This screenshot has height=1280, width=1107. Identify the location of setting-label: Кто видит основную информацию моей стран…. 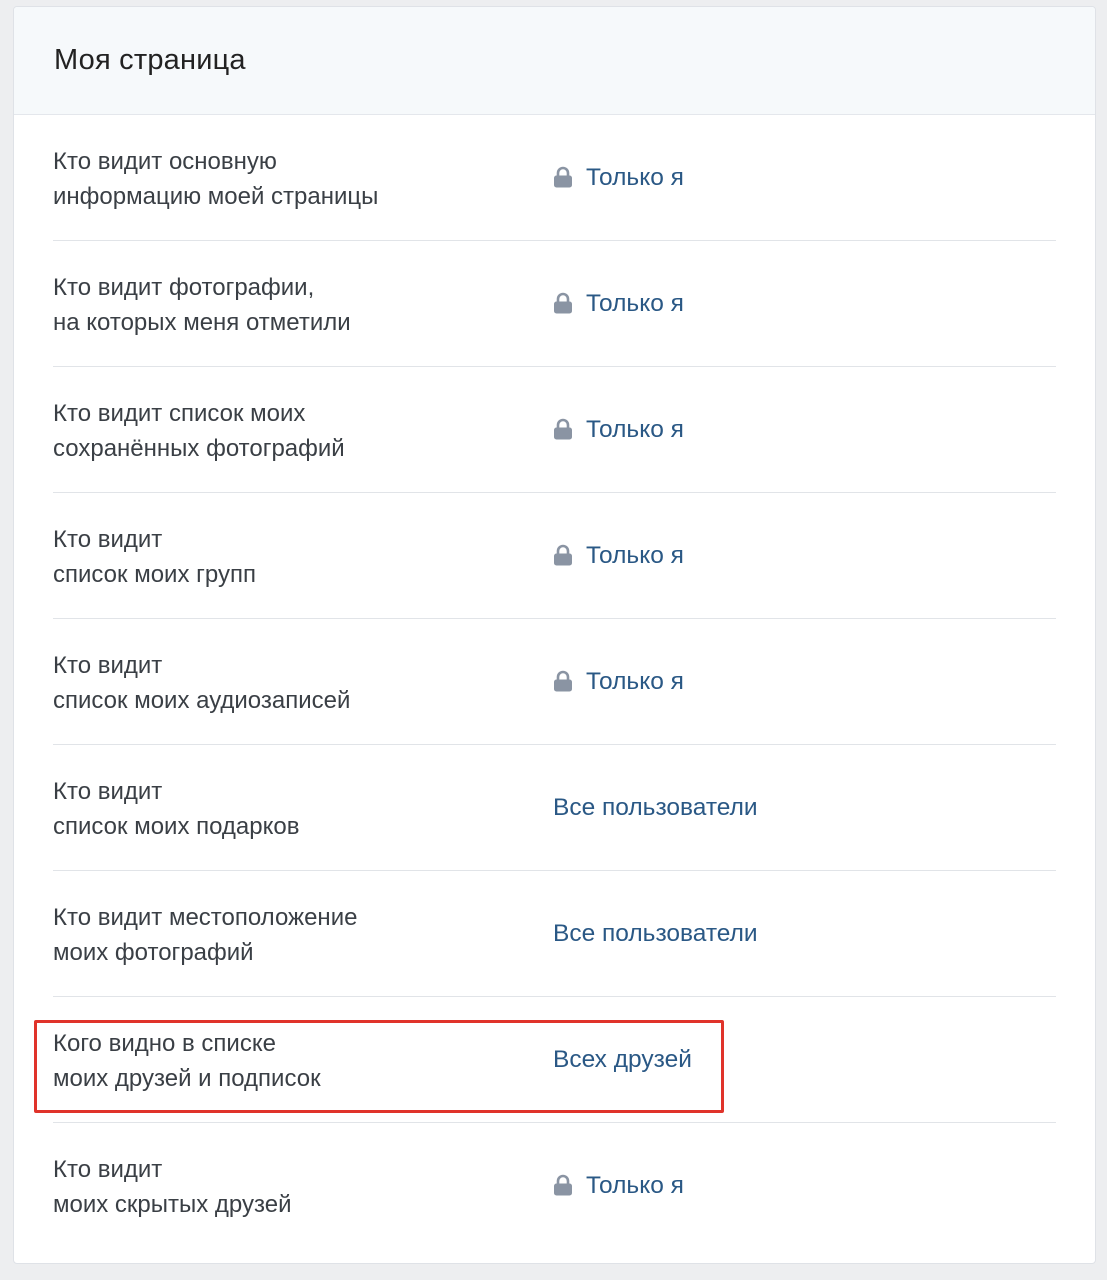
(216, 178).